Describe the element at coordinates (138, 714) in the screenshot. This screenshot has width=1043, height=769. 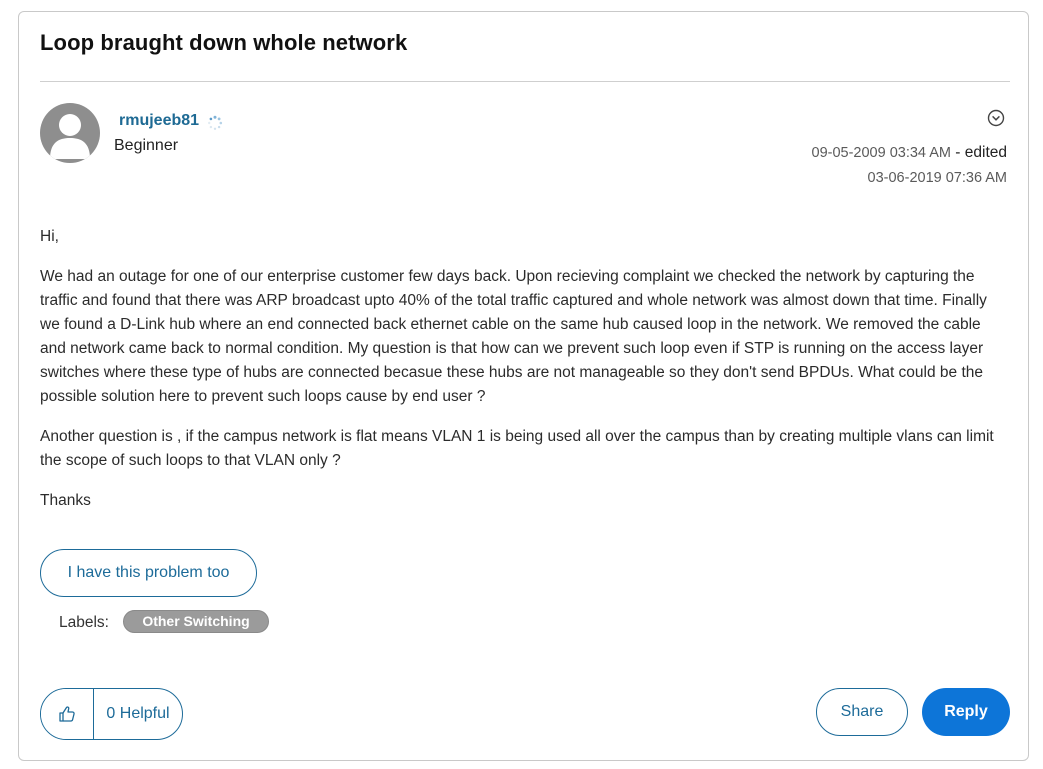
I see `helpful-count: 0 Helpful` at that location.